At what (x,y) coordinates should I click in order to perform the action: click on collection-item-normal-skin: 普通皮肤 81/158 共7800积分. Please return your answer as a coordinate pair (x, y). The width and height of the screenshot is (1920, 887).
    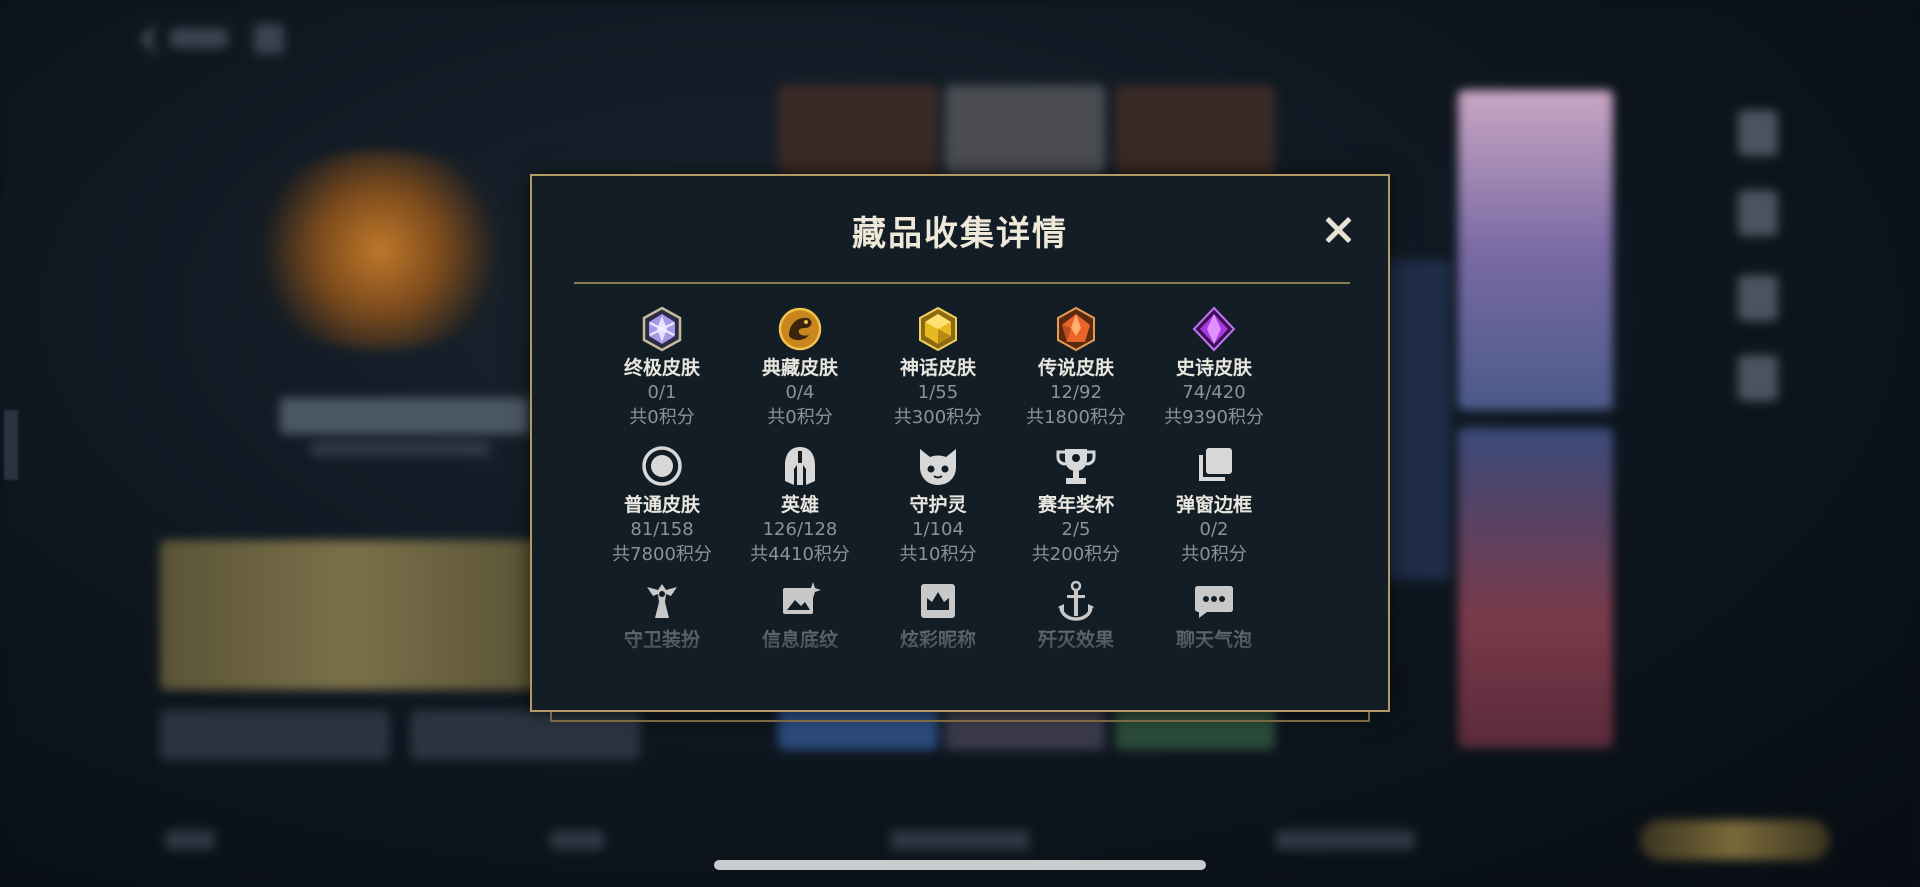
    Looking at the image, I should click on (662, 505).